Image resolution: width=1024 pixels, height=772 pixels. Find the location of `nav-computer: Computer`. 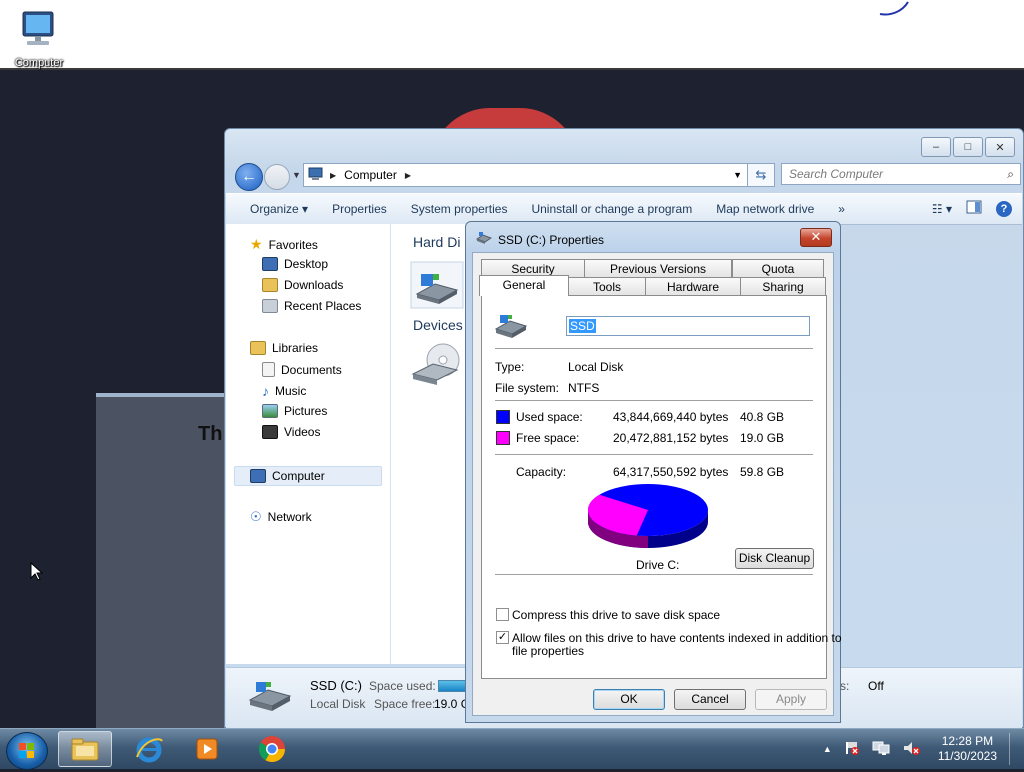

nav-computer: Computer is located at coordinates (308, 476).